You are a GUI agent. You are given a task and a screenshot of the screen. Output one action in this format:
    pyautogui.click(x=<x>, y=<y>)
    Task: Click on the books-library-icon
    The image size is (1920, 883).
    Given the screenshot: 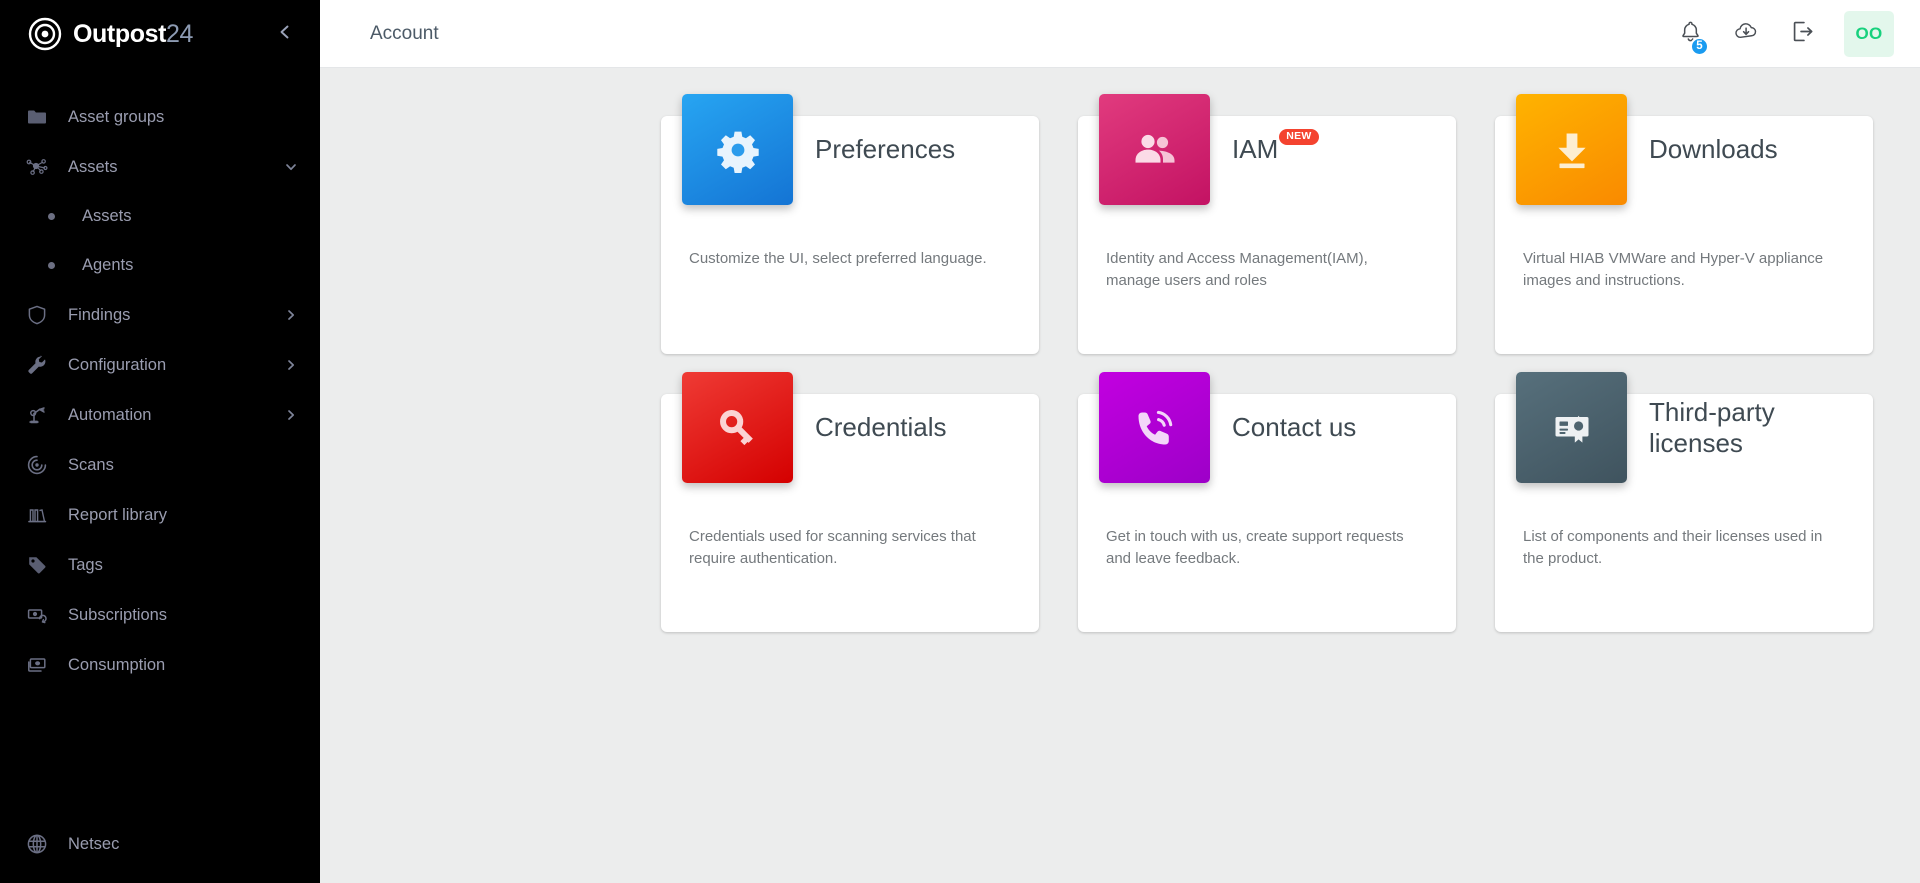 What is the action you would take?
    pyautogui.click(x=37, y=515)
    